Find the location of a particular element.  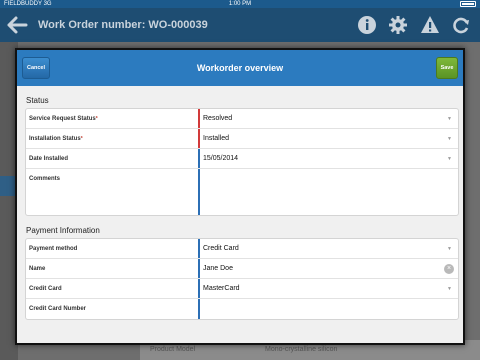

installation-status-row: Installation Status* Installed ▼ is located at coordinates (242, 139).